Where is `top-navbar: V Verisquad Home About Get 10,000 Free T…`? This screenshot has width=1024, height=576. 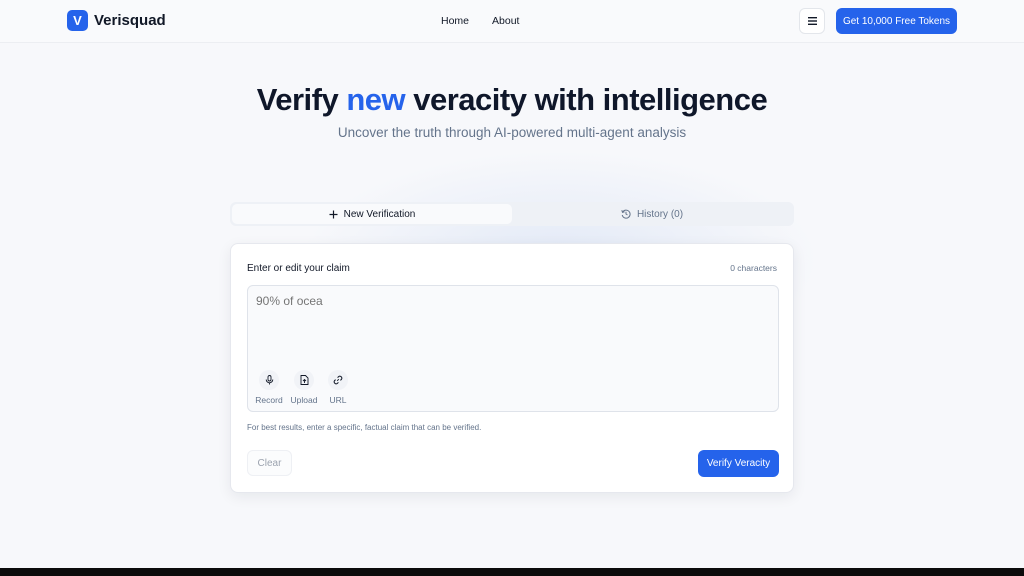 top-navbar: V Verisquad Home About Get 10,000 Free T… is located at coordinates (512, 21).